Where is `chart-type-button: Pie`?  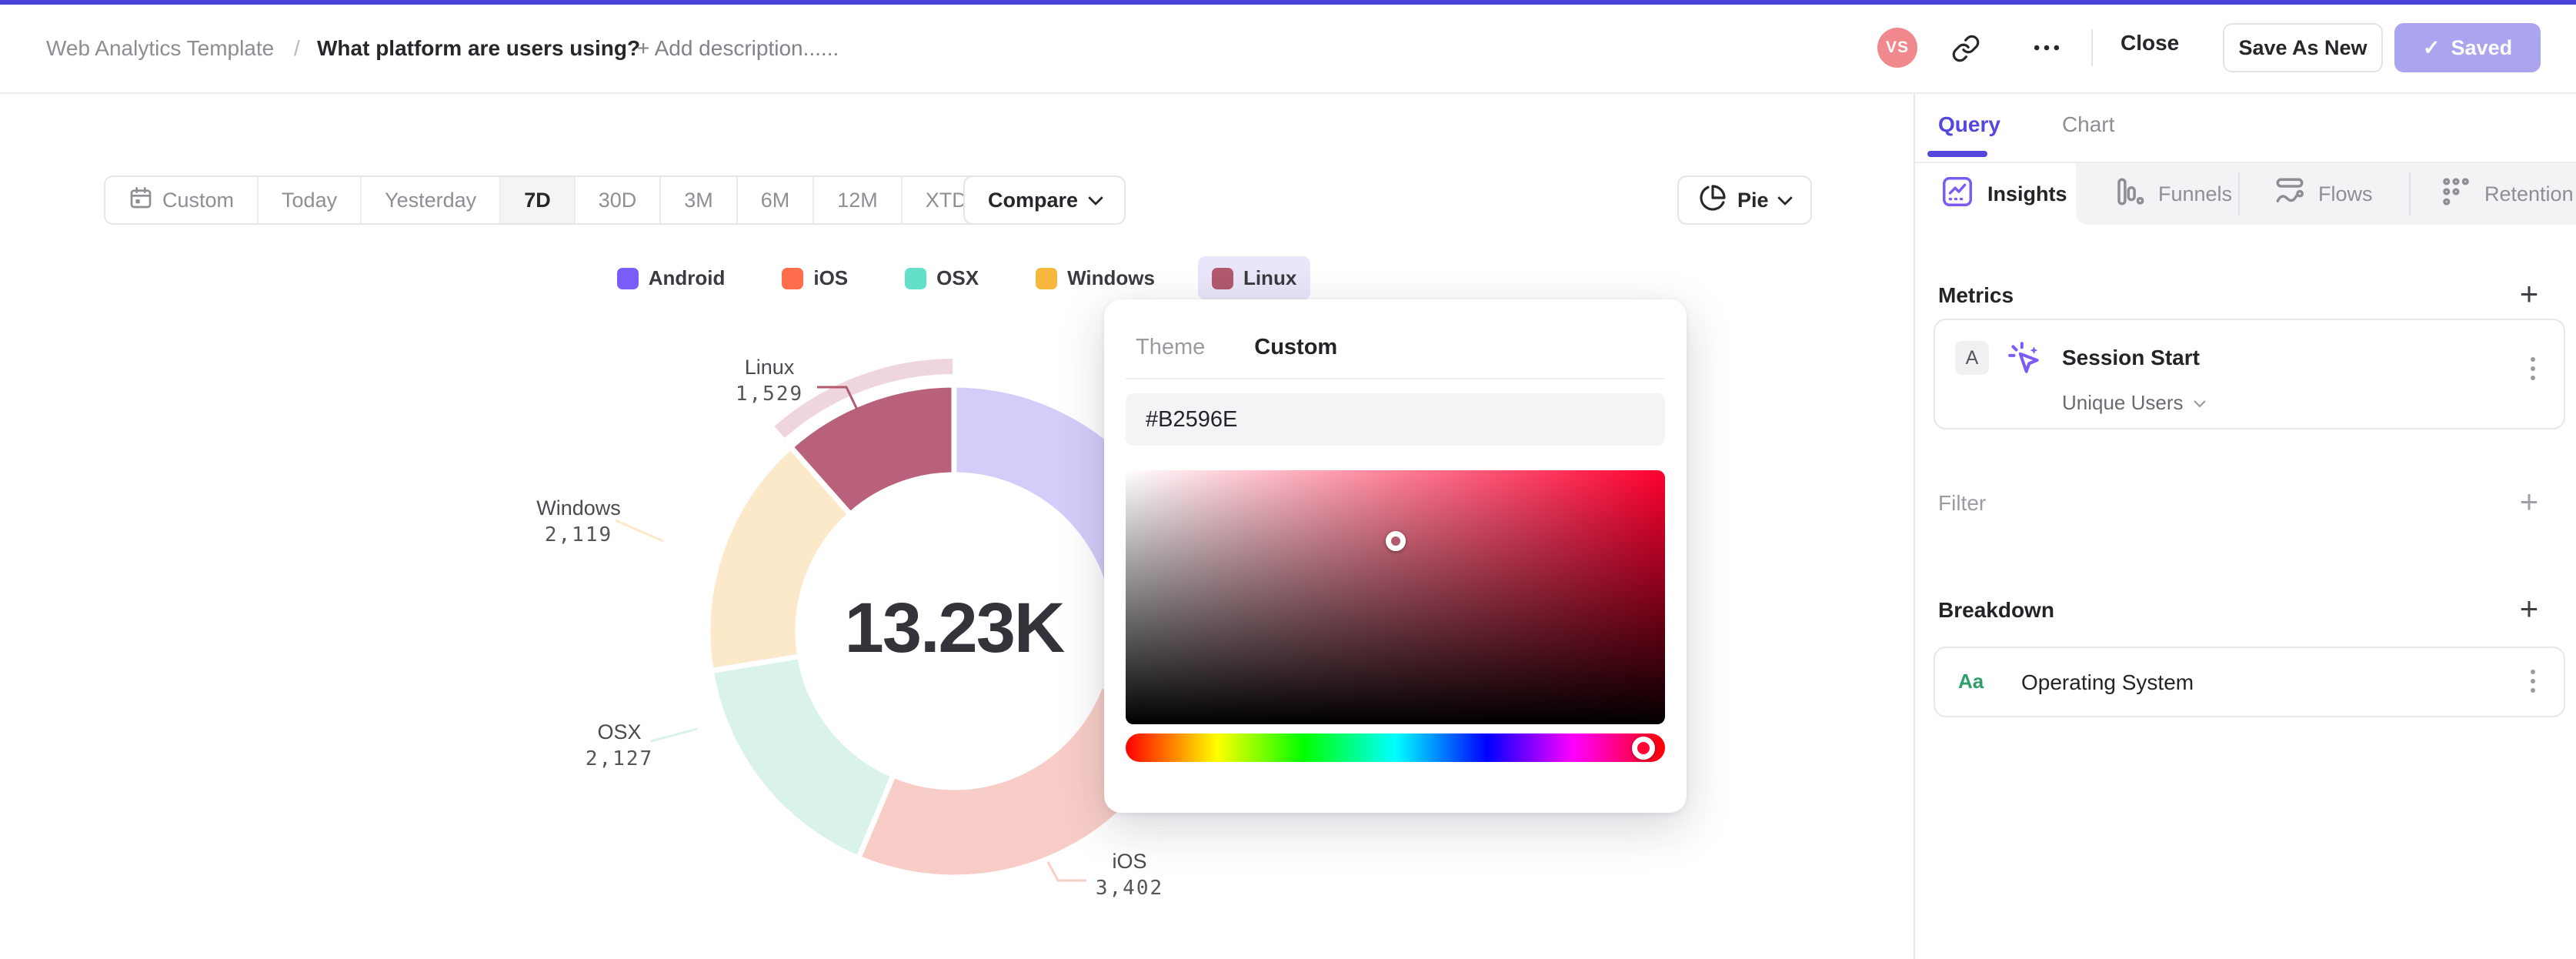
chart-type-button: Pie is located at coordinates (1744, 200).